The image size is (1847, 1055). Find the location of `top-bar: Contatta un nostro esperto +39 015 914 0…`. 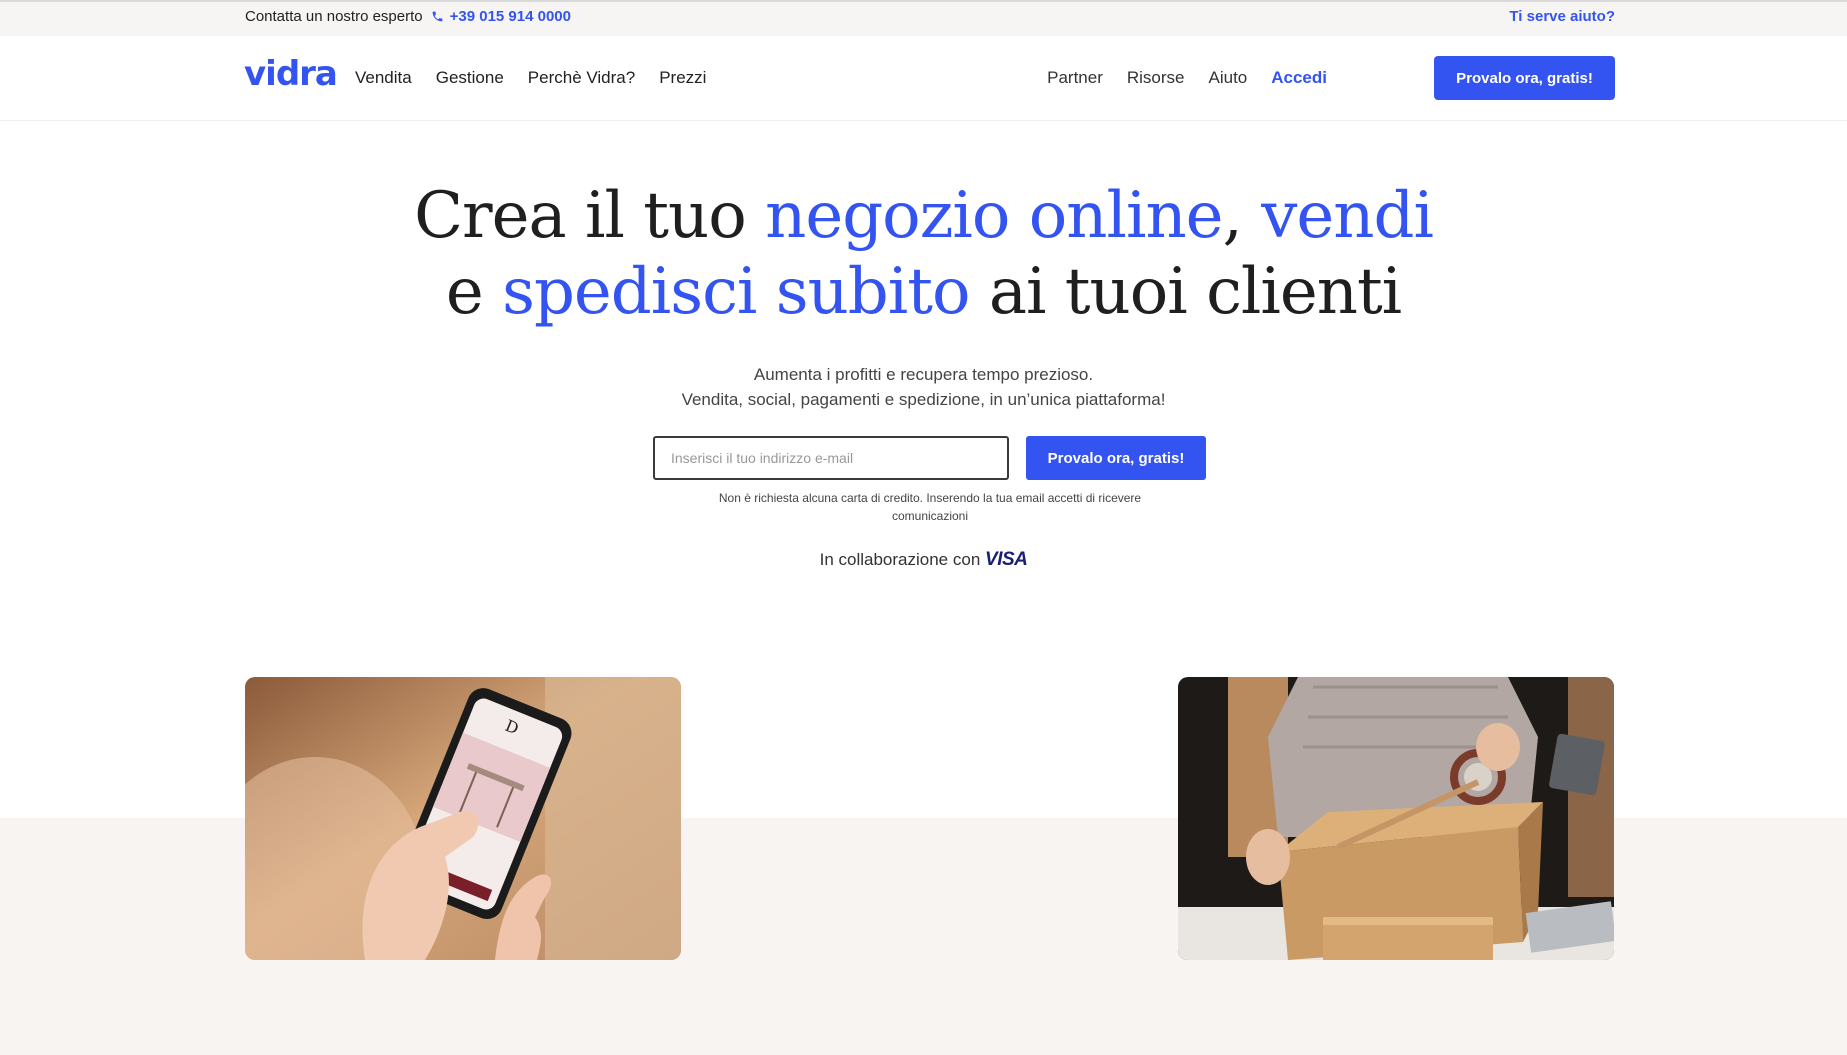

top-bar: Contatta un nostro esperto +39 015 914 0… is located at coordinates (923, 18).